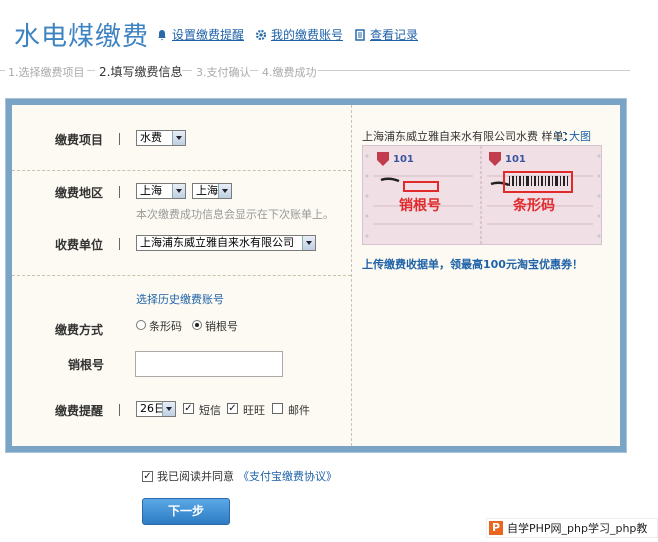 The width and height of the screenshot is (658, 542). I want to click on my-accounts-label: 我的缴费账号, so click(307, 35).